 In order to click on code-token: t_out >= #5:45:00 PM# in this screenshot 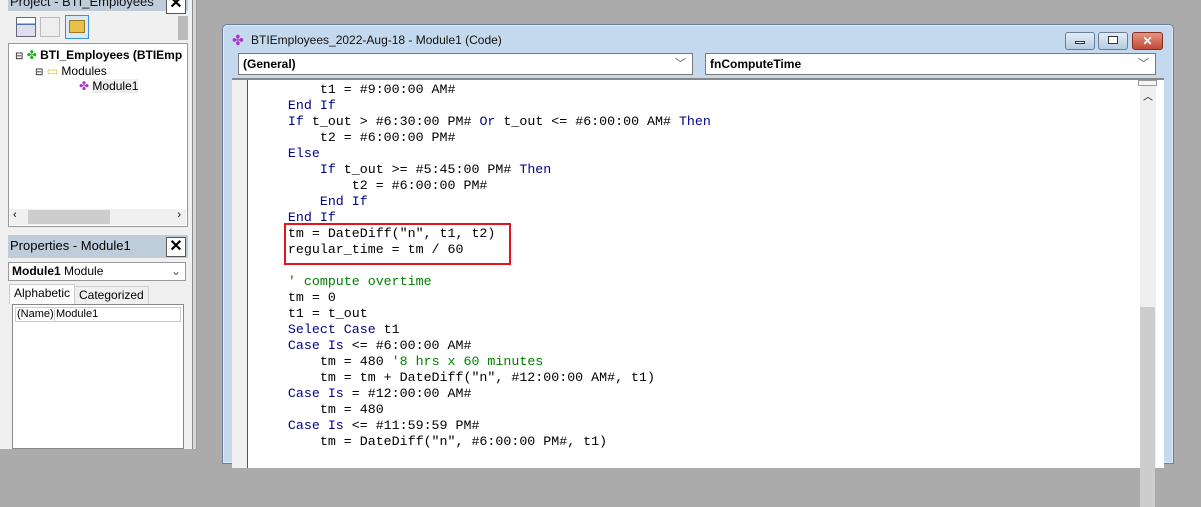, I will do `click(427, 169)`.